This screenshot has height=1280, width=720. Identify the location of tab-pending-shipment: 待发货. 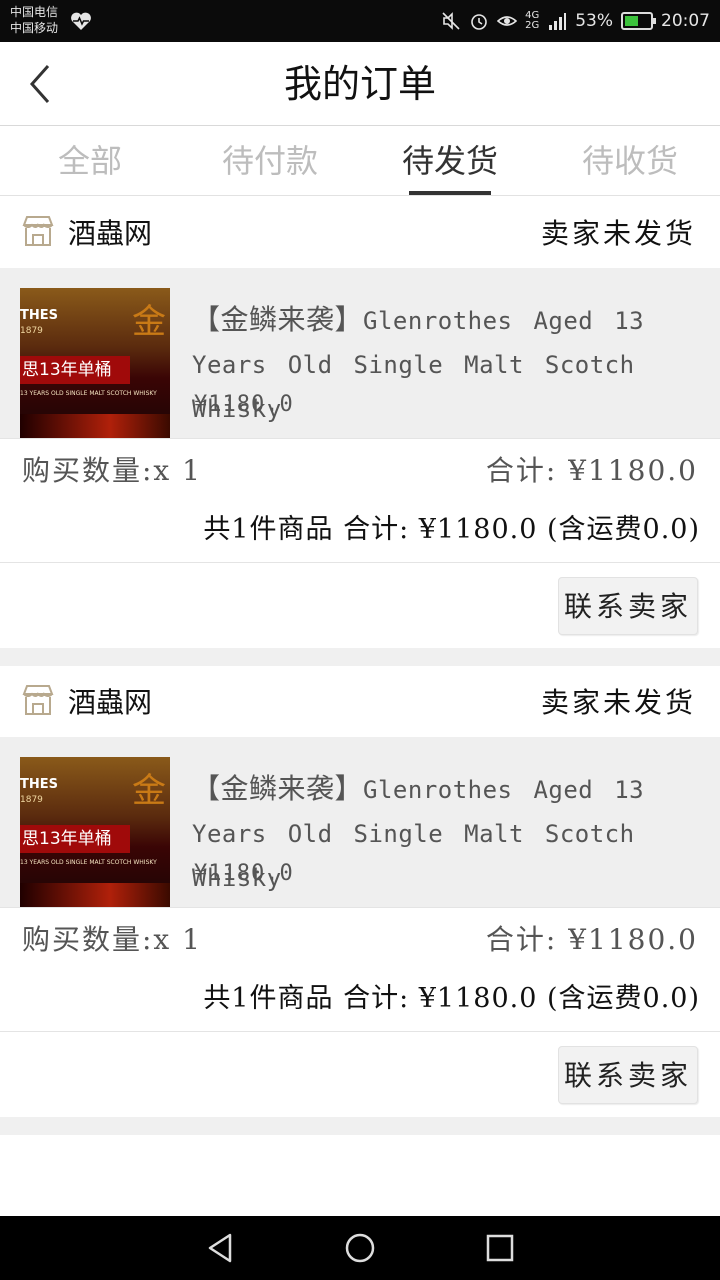
(450, 160).